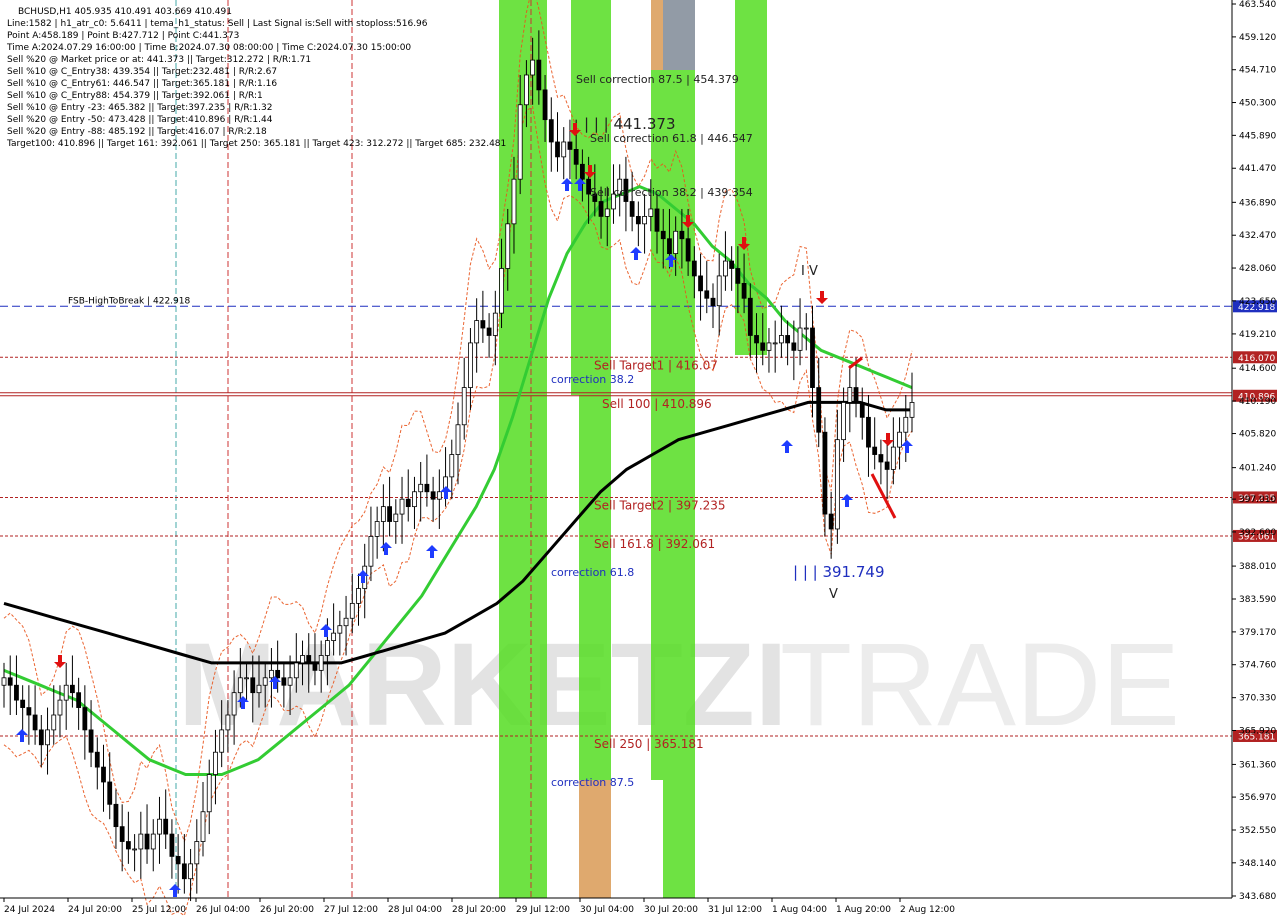 Image resolution: width=1280 pixels, height=920 pixels. Describe the element at coordinates (351, 910) in the screenshot. I see `time-tick-label: 27 Jul 12:00` at that location.